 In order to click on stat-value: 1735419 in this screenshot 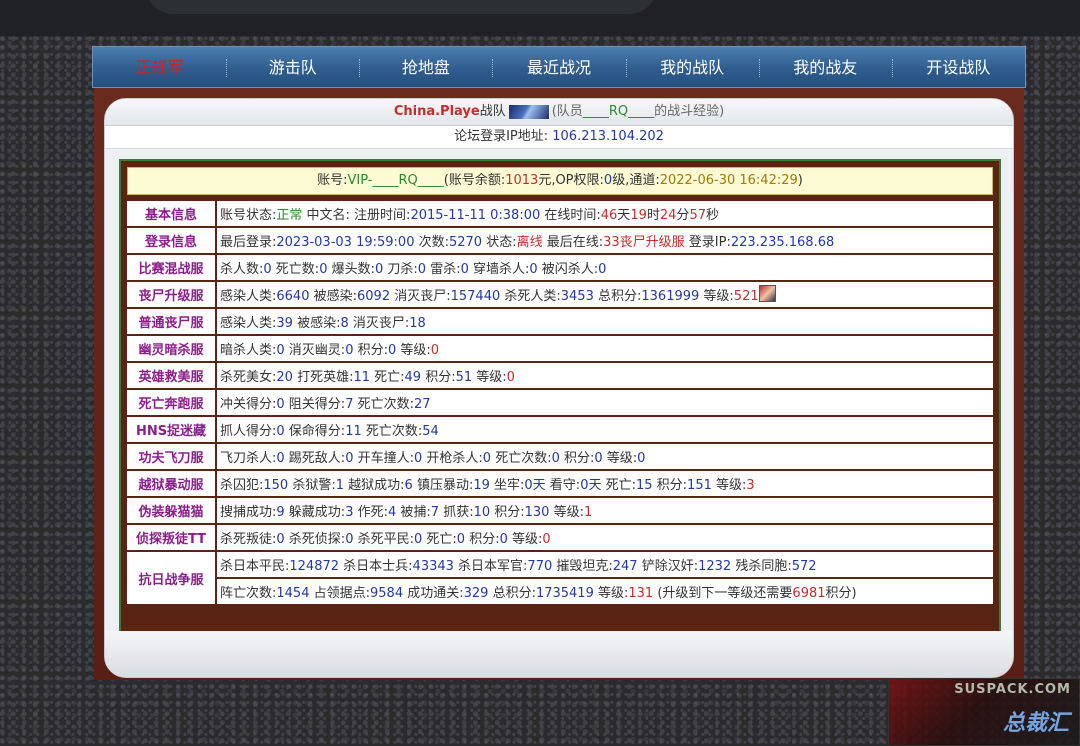, I will do `click(564, 593)`.